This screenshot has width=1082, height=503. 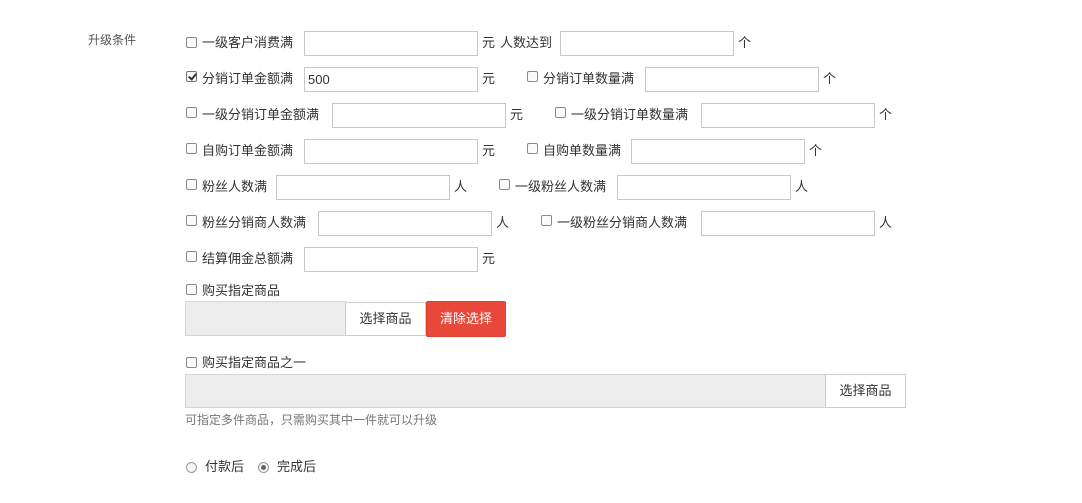 What do you see at coordinates (225, 466) in the screenshot?
I see `timing-after-payment-label: 付款后` at bounding box center [225, 466].